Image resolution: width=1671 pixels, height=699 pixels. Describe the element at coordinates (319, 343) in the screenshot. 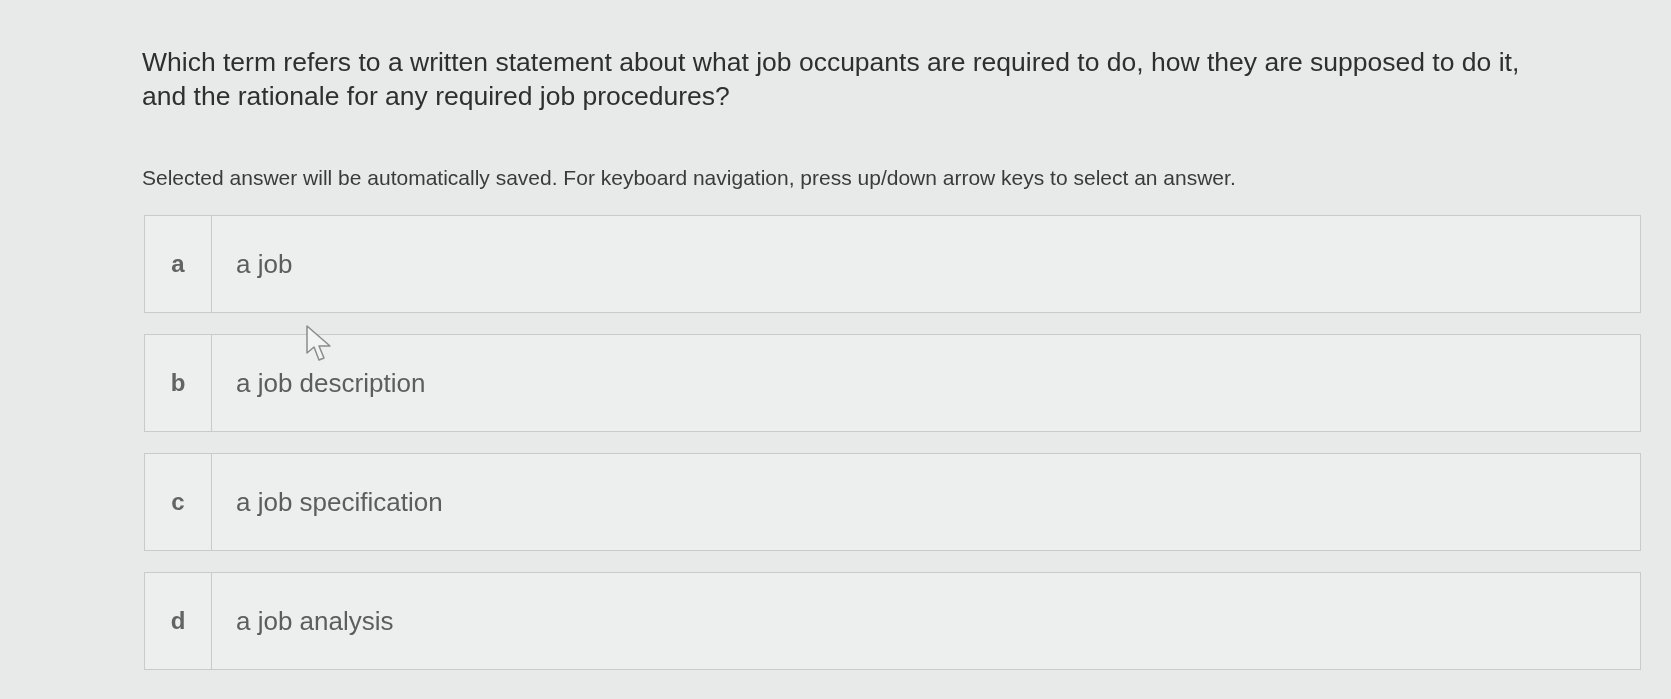

I see `mouse-pointer-icon` at that location.